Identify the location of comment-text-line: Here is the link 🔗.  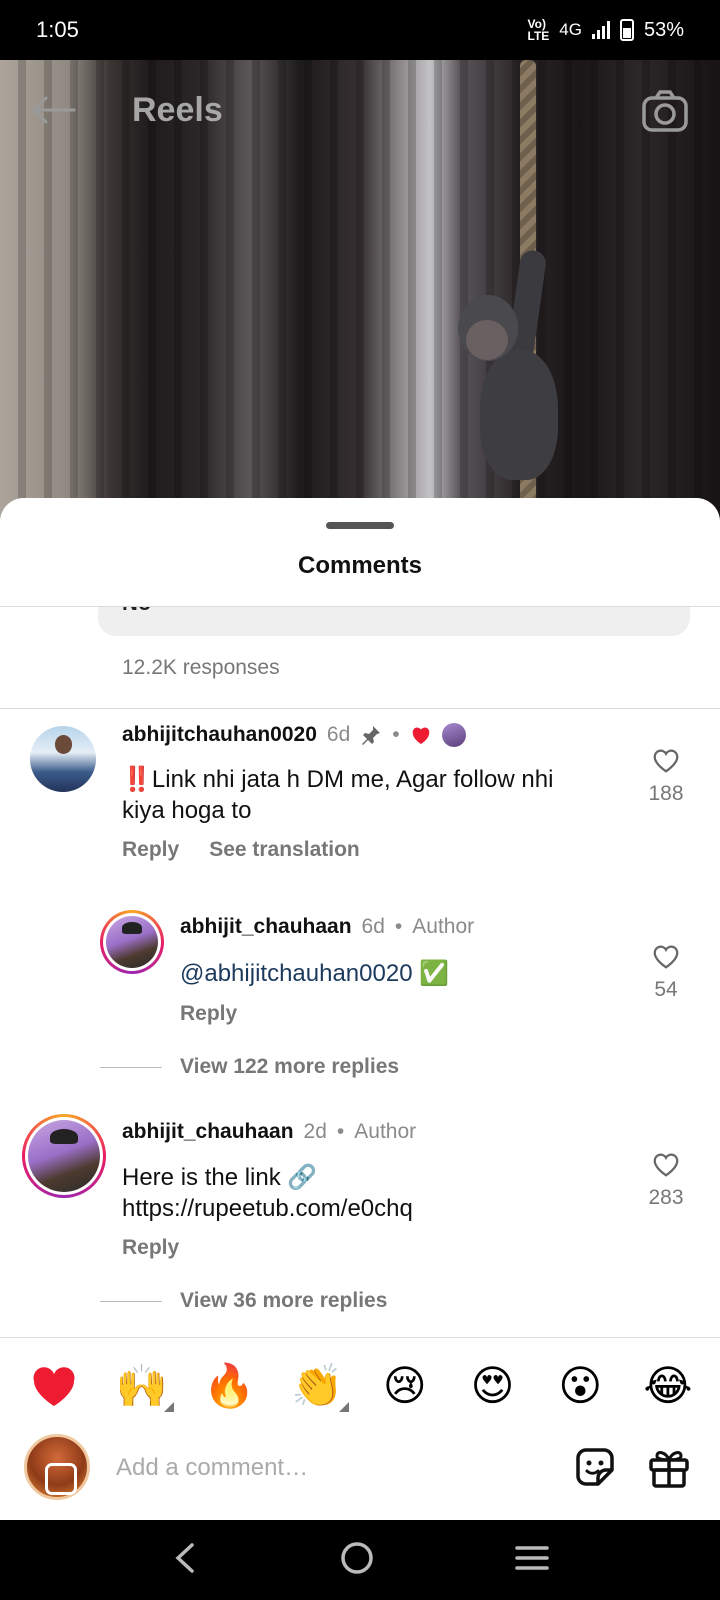
(220, 1177).